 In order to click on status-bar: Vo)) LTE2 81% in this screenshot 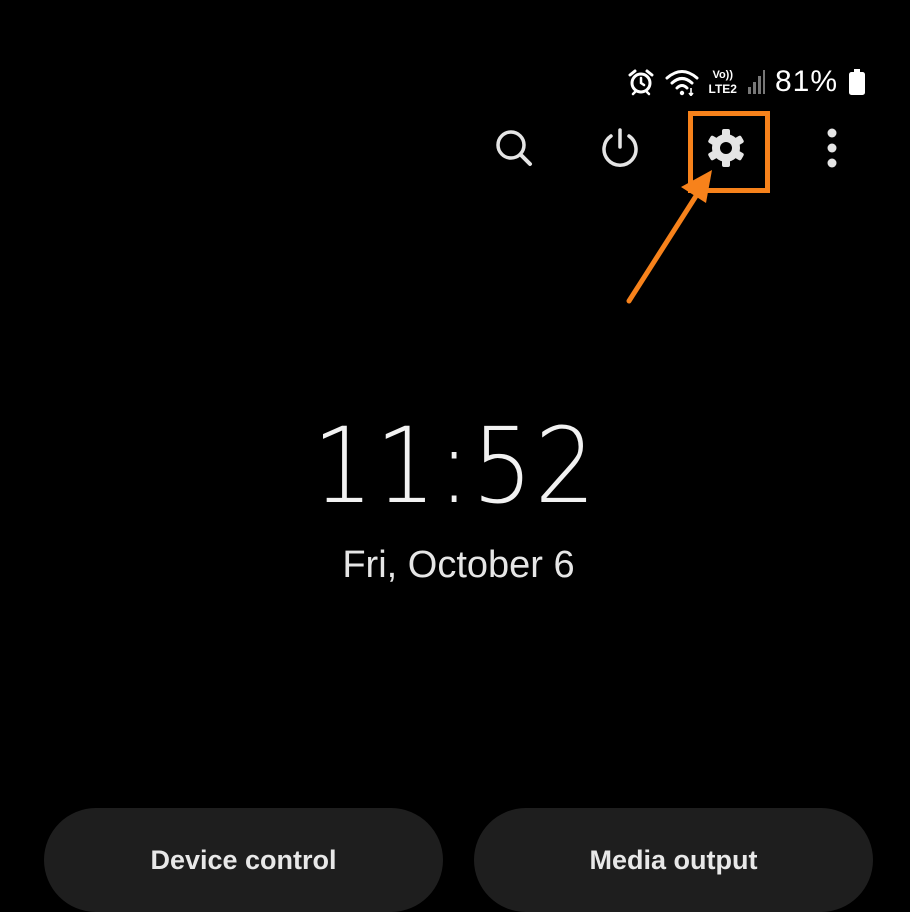, I will do `click(747, 82)`.